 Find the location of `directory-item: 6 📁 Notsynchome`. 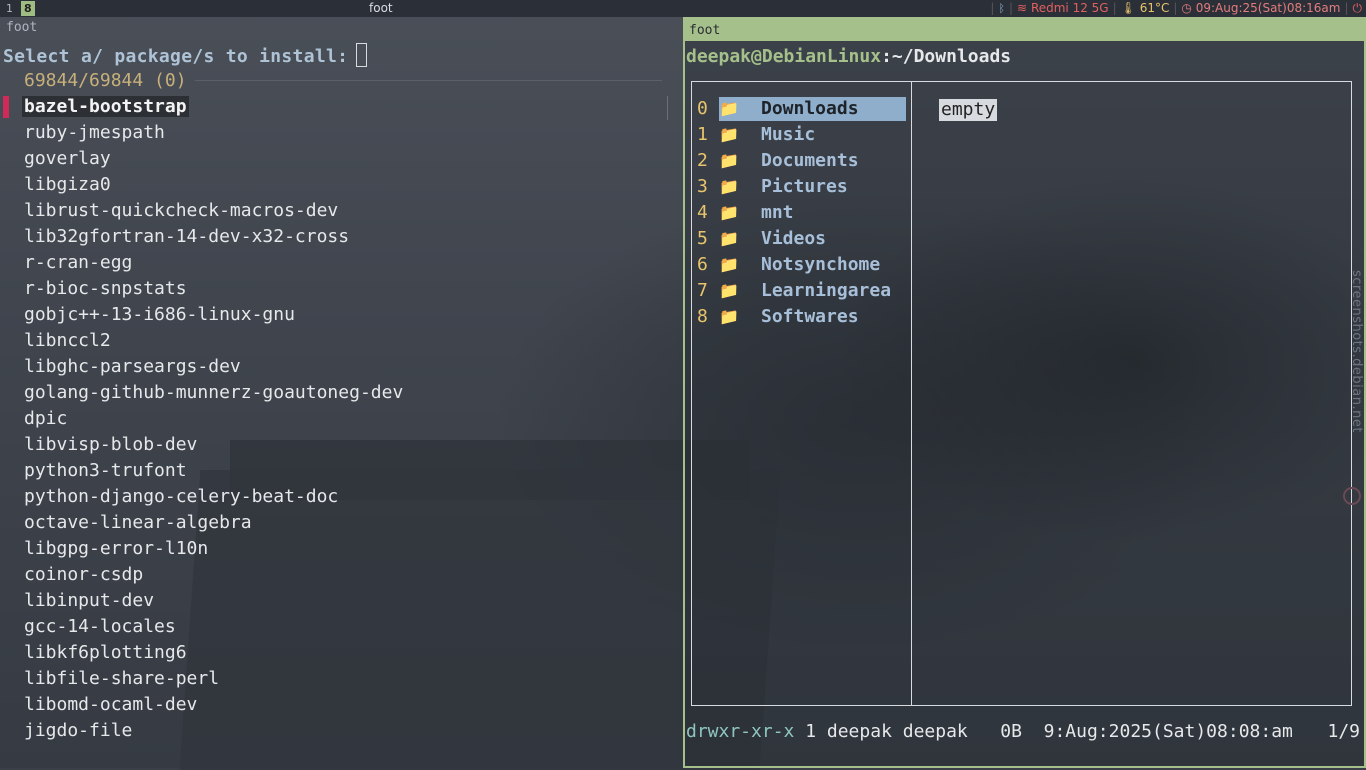

directory-item: 6 📁 Notsynchome is located at coordinates (804, 265).